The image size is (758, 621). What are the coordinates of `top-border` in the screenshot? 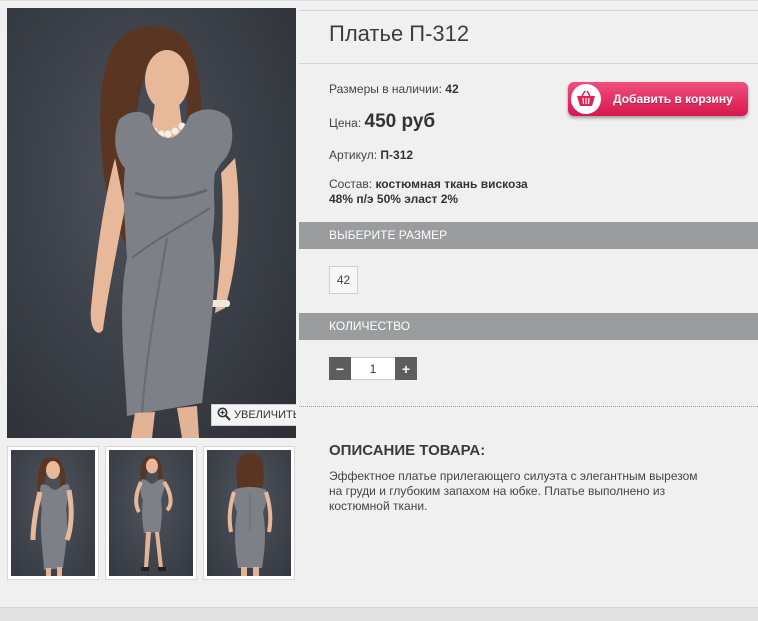 It's located at (379, 0).